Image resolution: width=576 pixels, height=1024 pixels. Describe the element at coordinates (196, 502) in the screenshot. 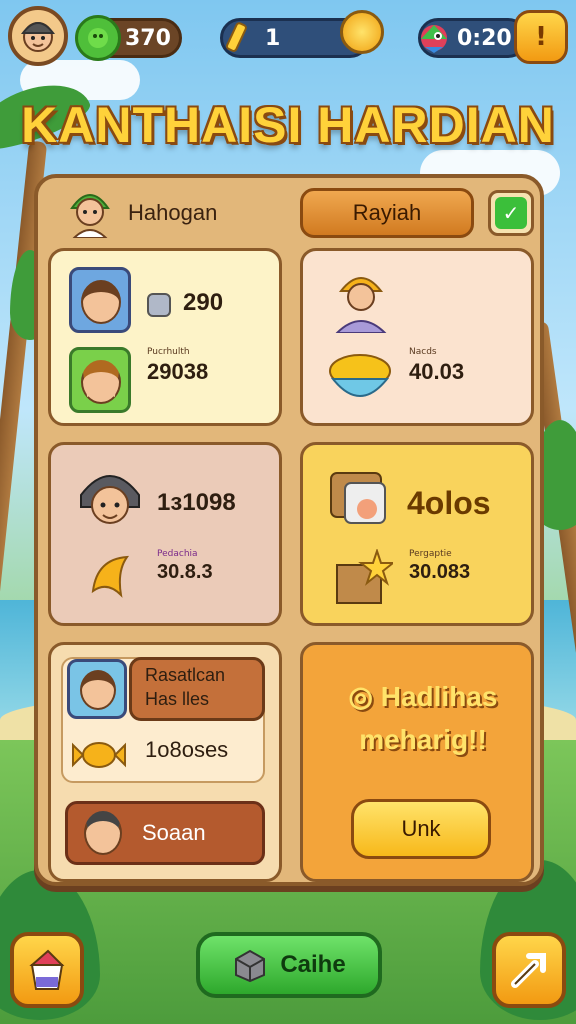

I see `card3-value: 1з1098` at that location.